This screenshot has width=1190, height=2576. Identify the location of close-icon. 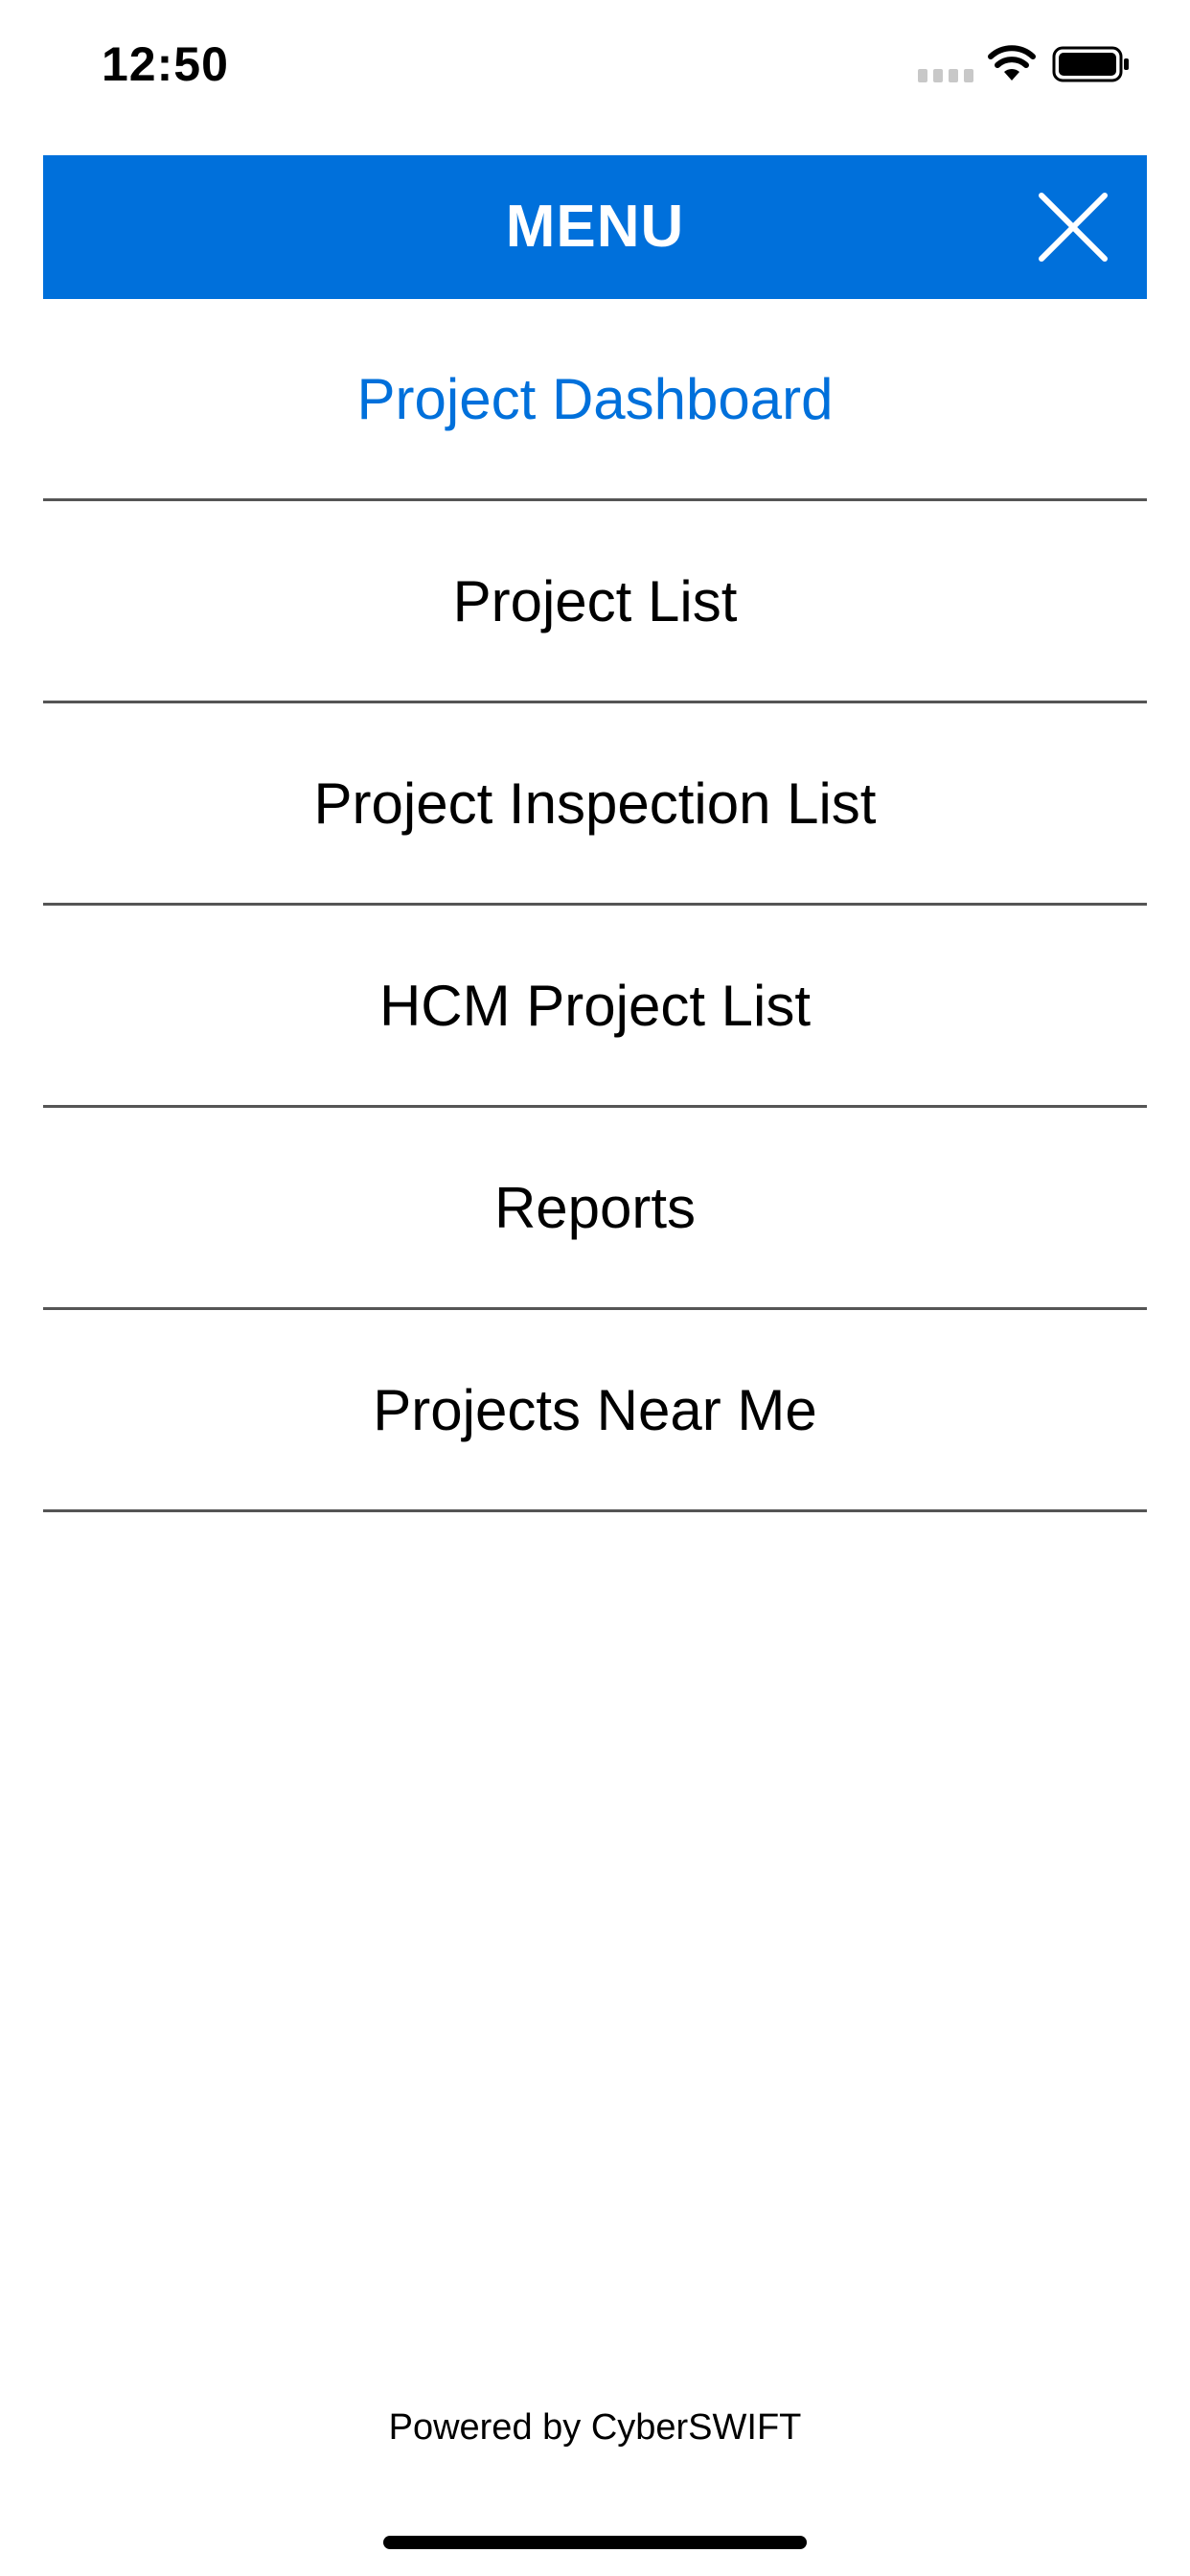
(1073, 228).